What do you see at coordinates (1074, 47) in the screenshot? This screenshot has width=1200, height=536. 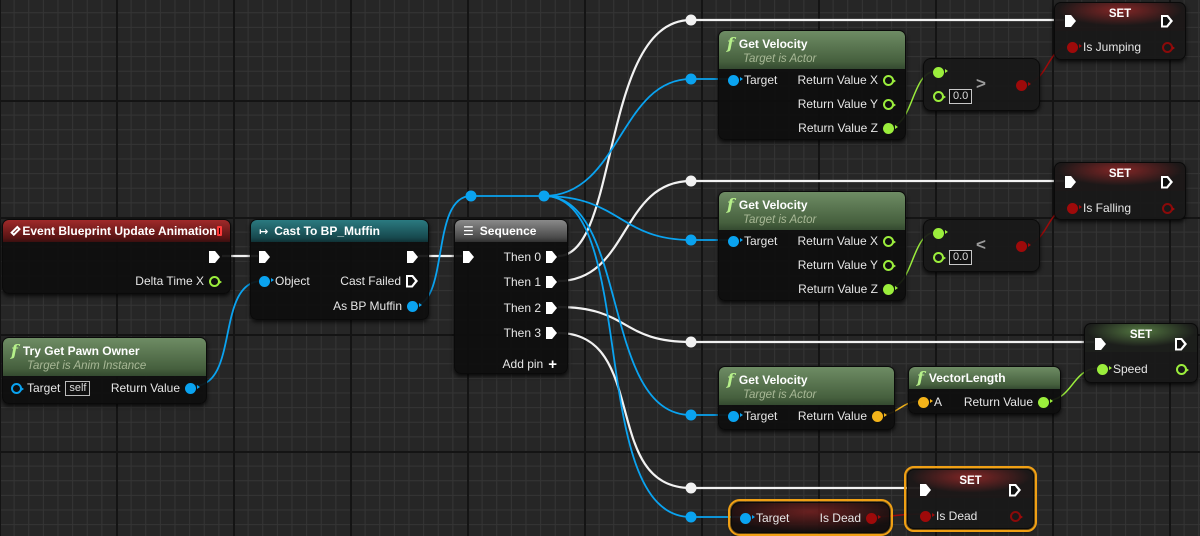 I see `is-jumping-input-pin` at bounding box center [1074, 47].